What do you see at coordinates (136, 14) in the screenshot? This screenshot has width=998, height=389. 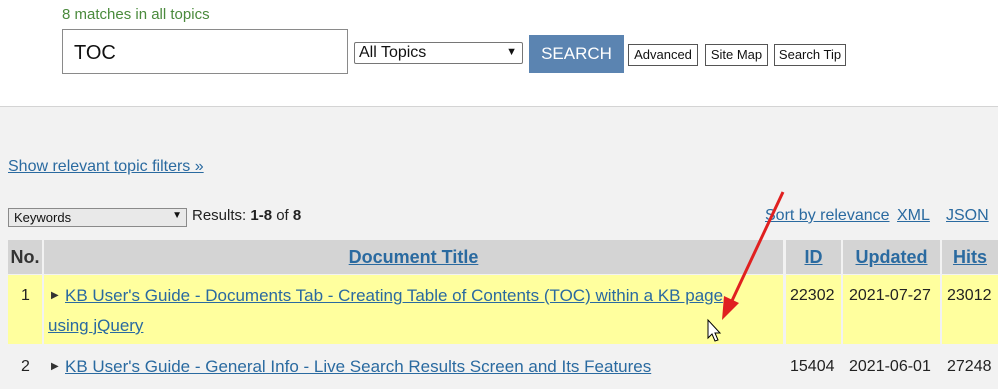 I see `match-count: 8 matches in all topics` at bounding box center [136, 14].